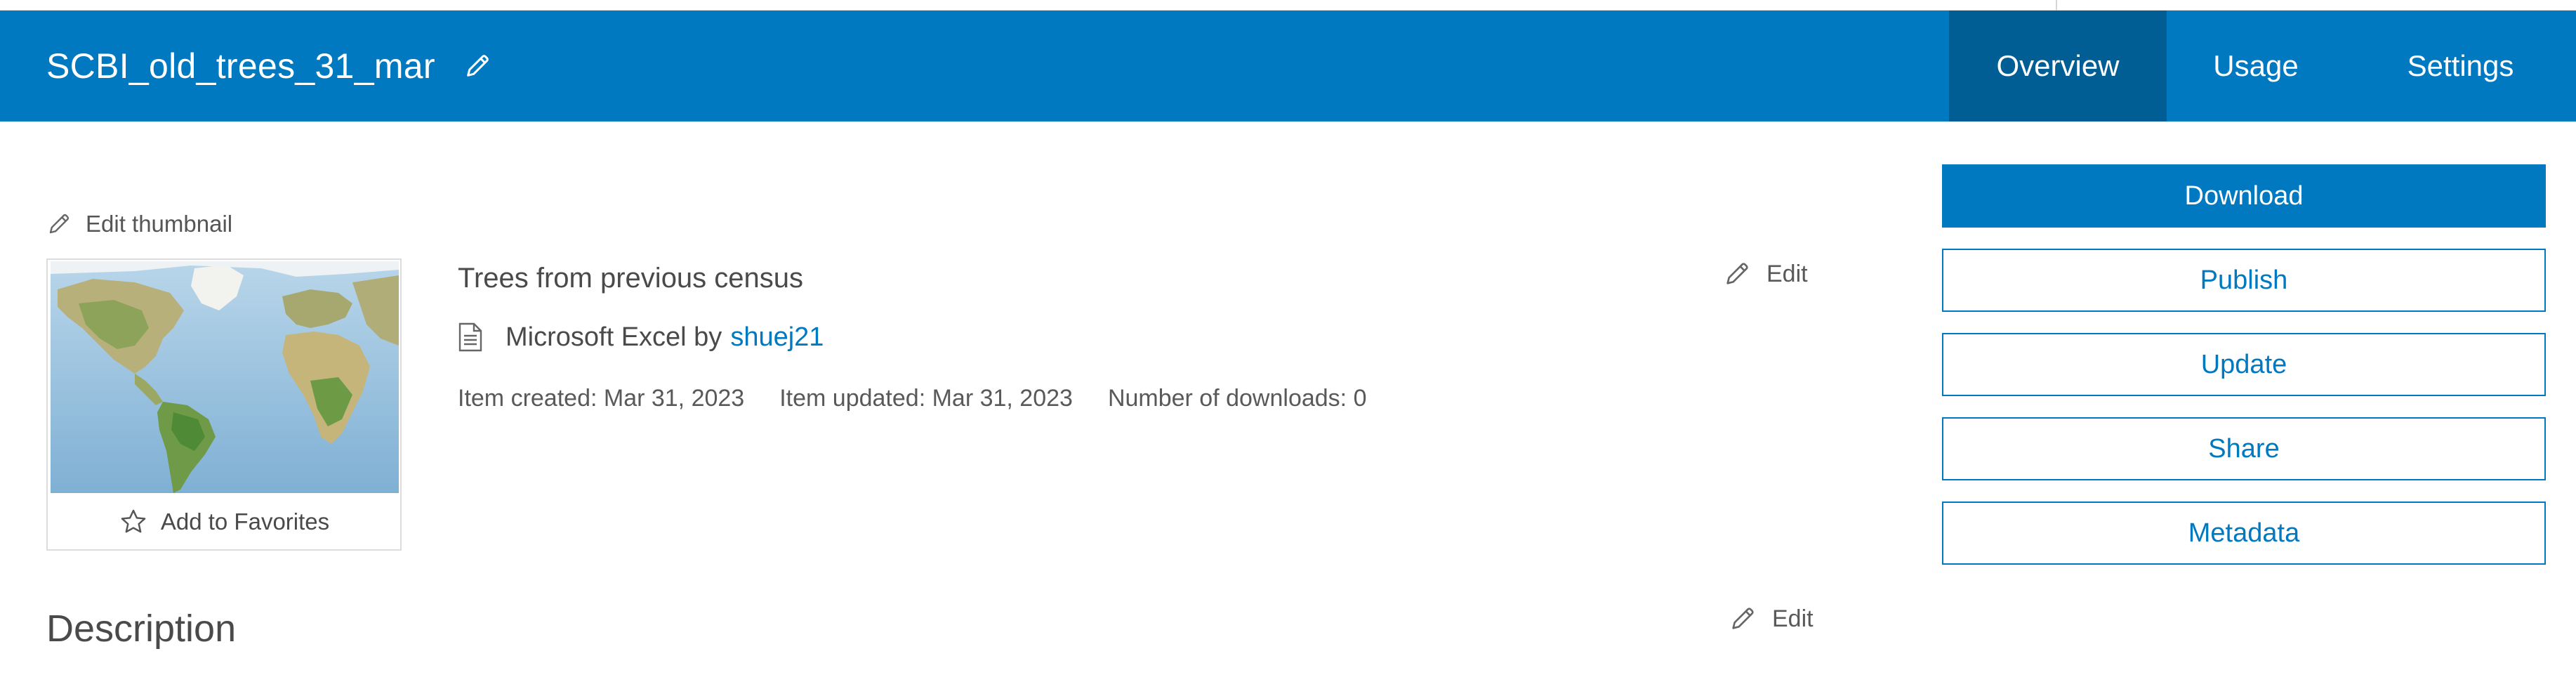 This screenshot has height=682, width=2576. What do you see at coordinates (2460, 67) in the screenshot?
I see `tab-settings: Settings` at bounding box center [2460, 67].